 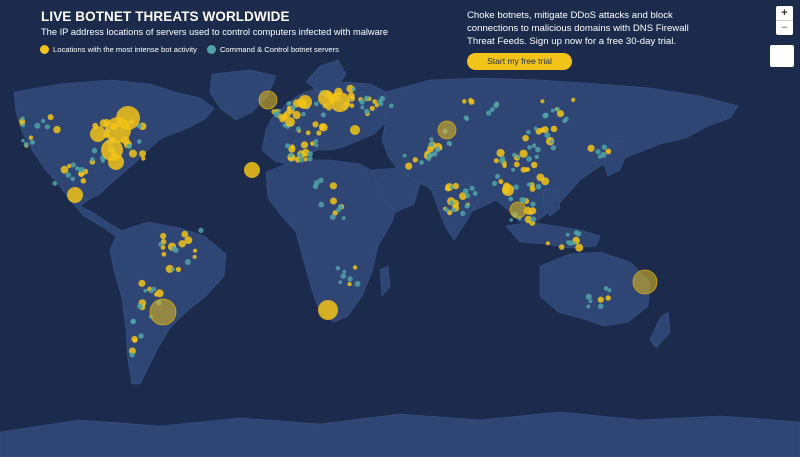 I want to click on zoom-out-button: −, so click(x=784, y=27).